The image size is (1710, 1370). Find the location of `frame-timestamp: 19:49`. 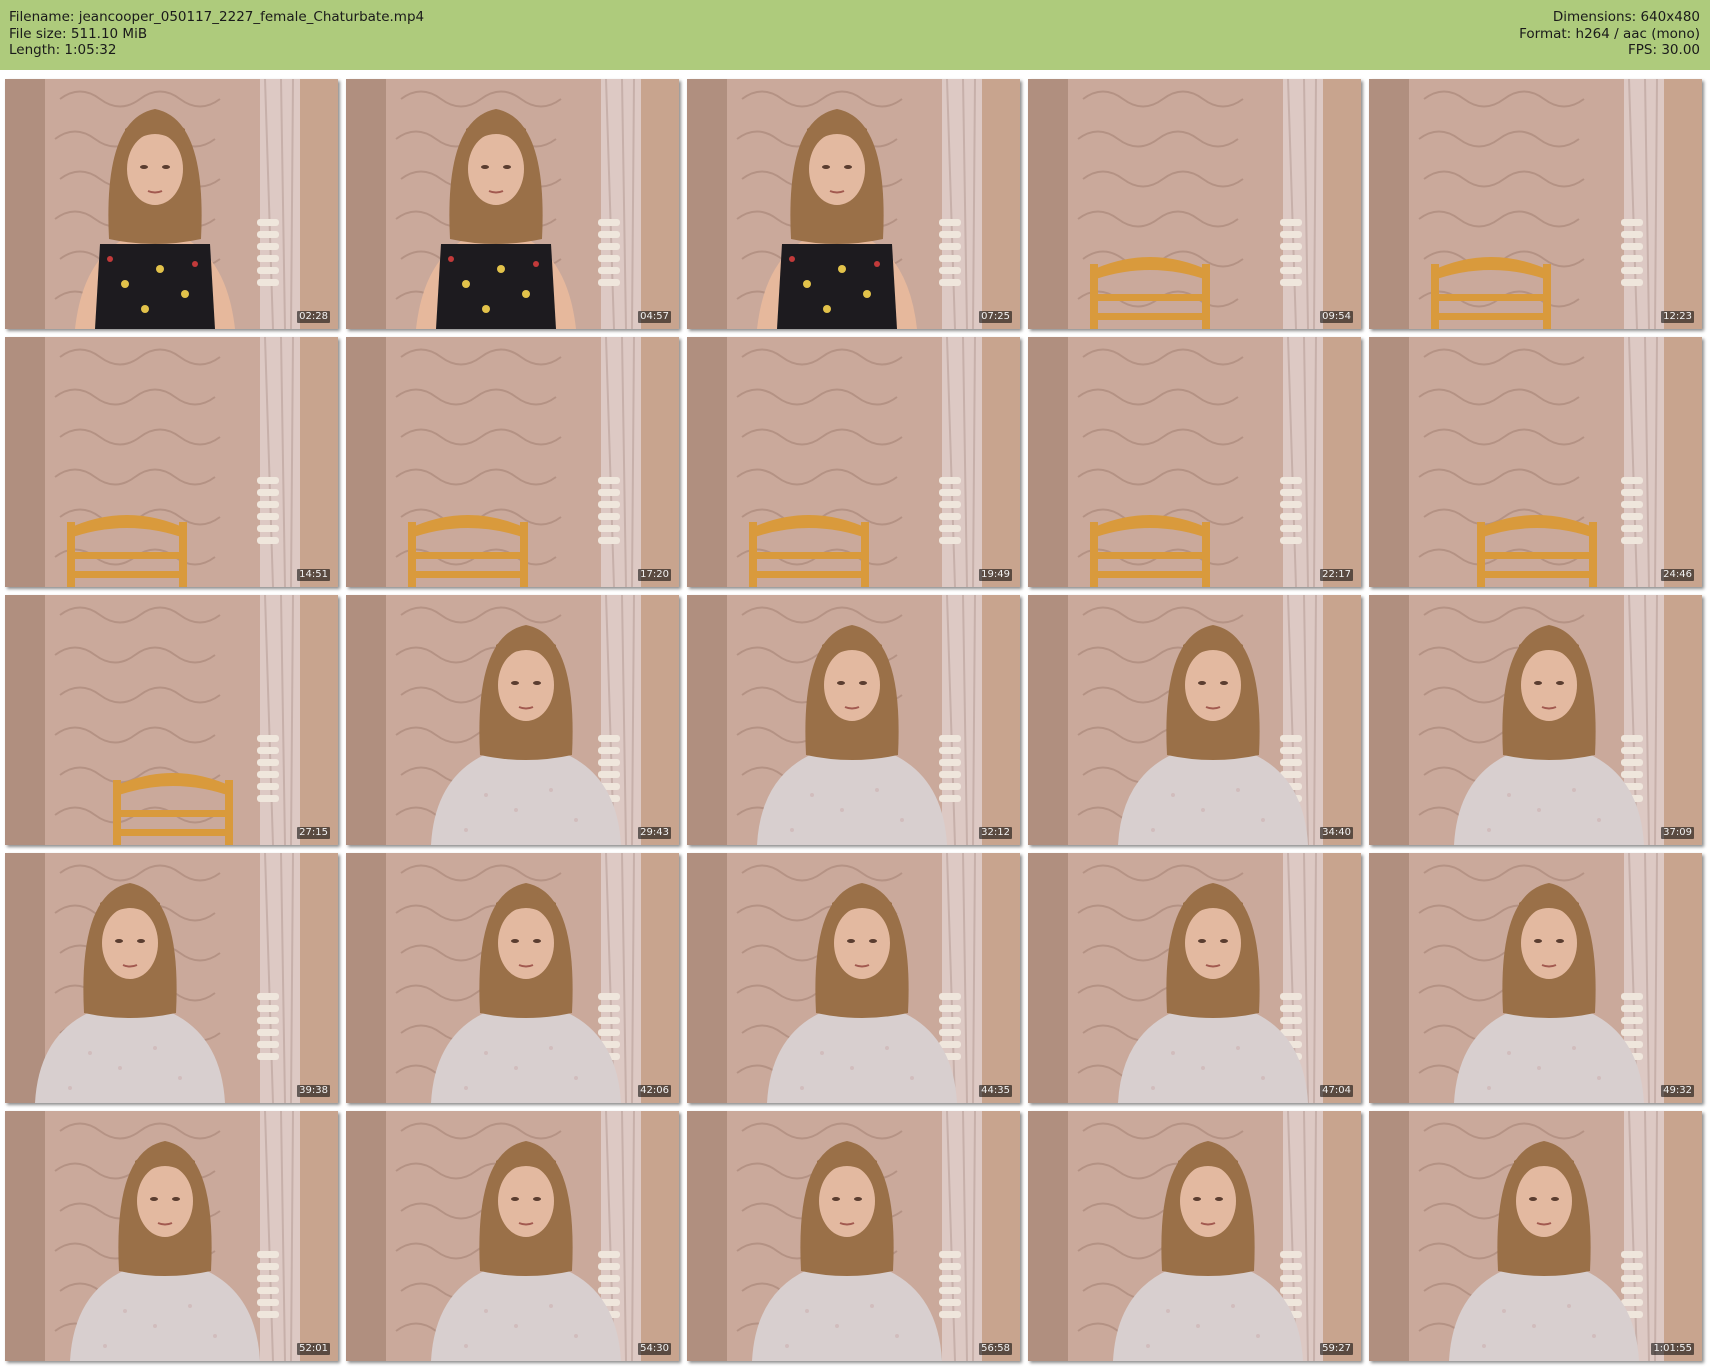

frame-timestamp: 19:49 is located at coordinates (995, 575).